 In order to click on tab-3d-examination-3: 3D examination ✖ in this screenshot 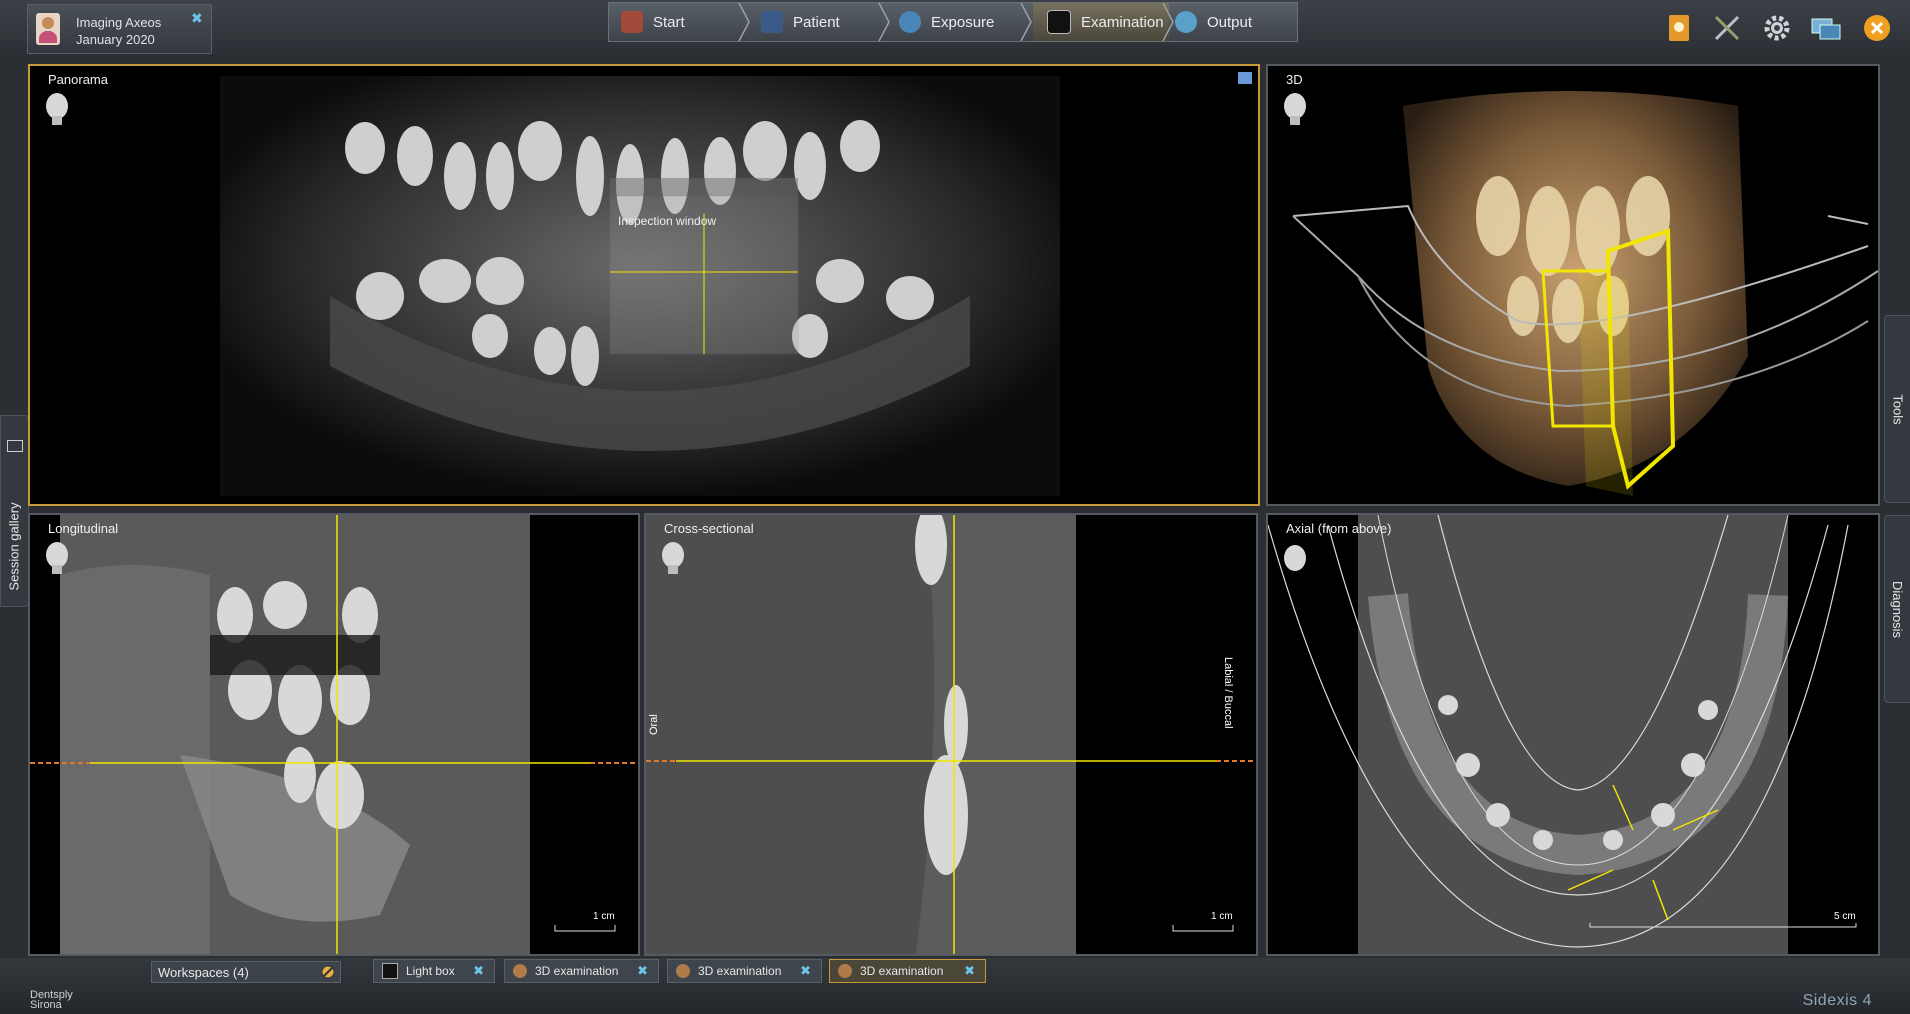, I will do `click(907, 971)`.